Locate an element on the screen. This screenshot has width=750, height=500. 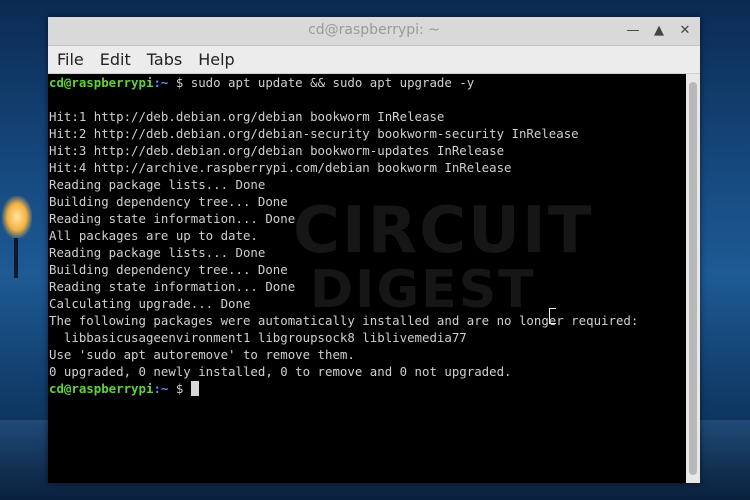
window-title: cd@raspberrypi: ~ is located at coordinates (374, 30).